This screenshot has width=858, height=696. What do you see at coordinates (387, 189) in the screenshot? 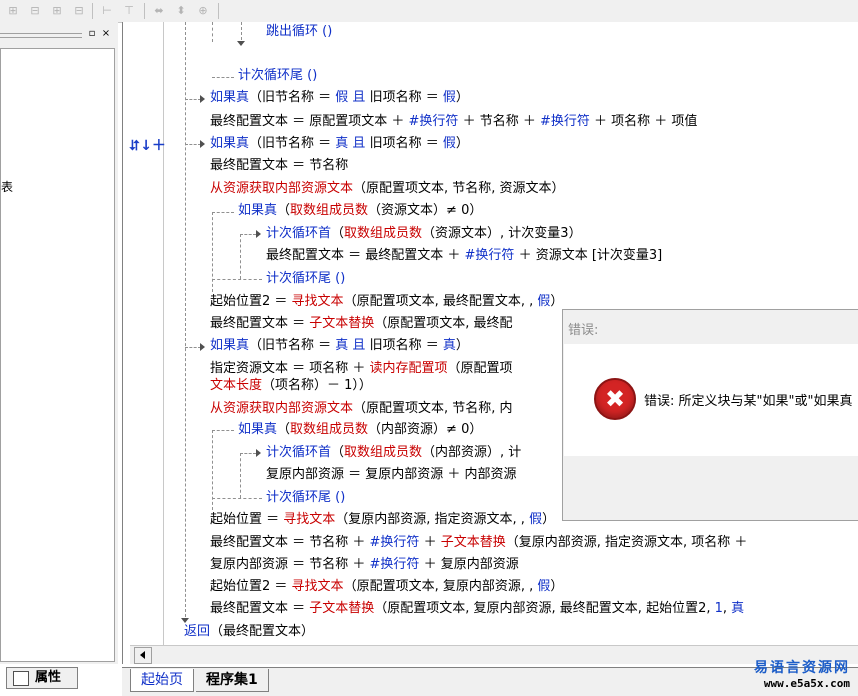
I see `code-line: 从资源获取内部资源文本（原配置项文本, 节名称, 资源文本）` at bounding box center [387, 189].